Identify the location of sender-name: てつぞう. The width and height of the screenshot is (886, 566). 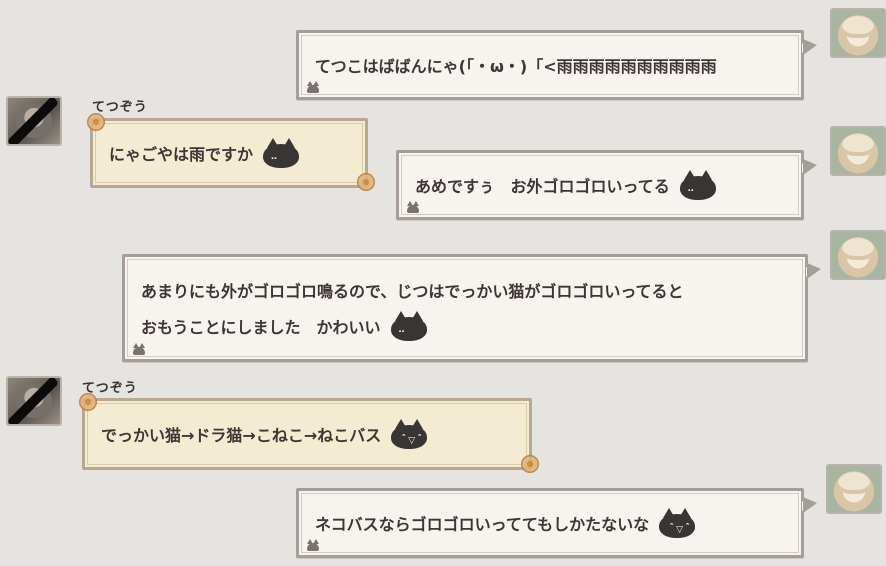
(120, 107).